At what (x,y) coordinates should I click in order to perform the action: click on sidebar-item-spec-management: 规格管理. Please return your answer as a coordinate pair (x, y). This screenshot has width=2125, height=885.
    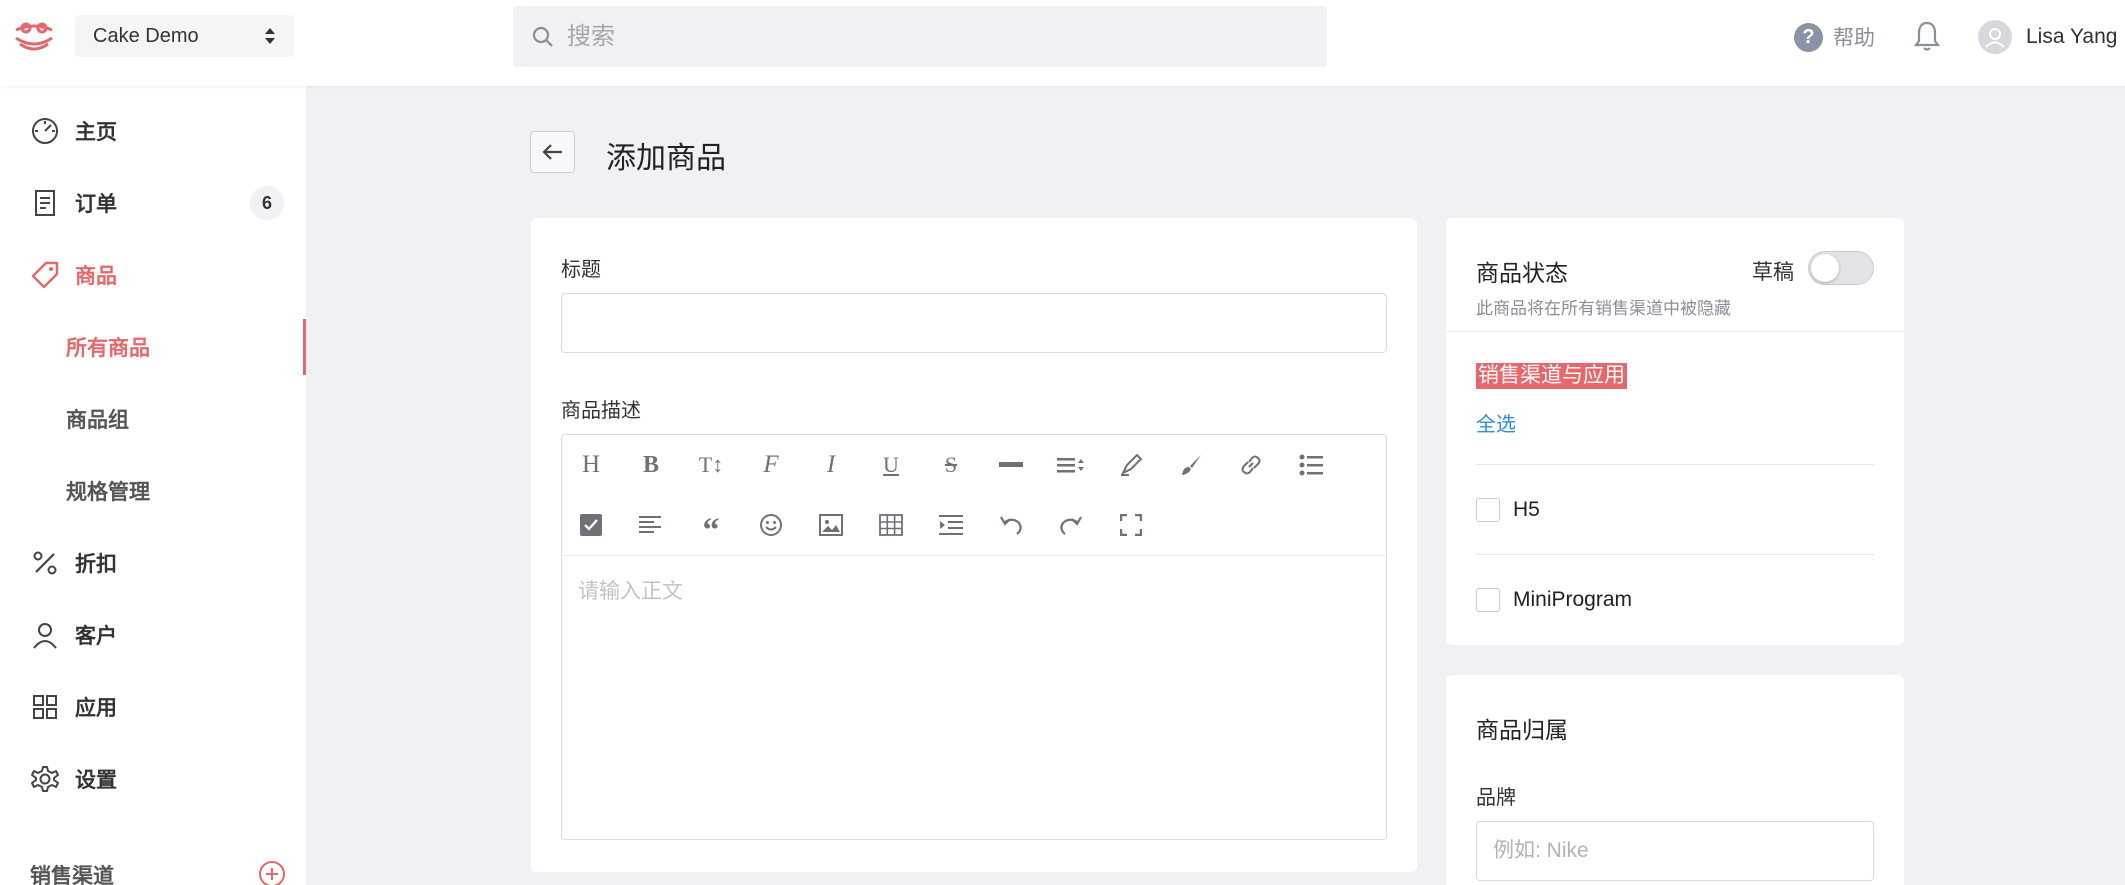
    Looking at the image, I should click on (153, 491).